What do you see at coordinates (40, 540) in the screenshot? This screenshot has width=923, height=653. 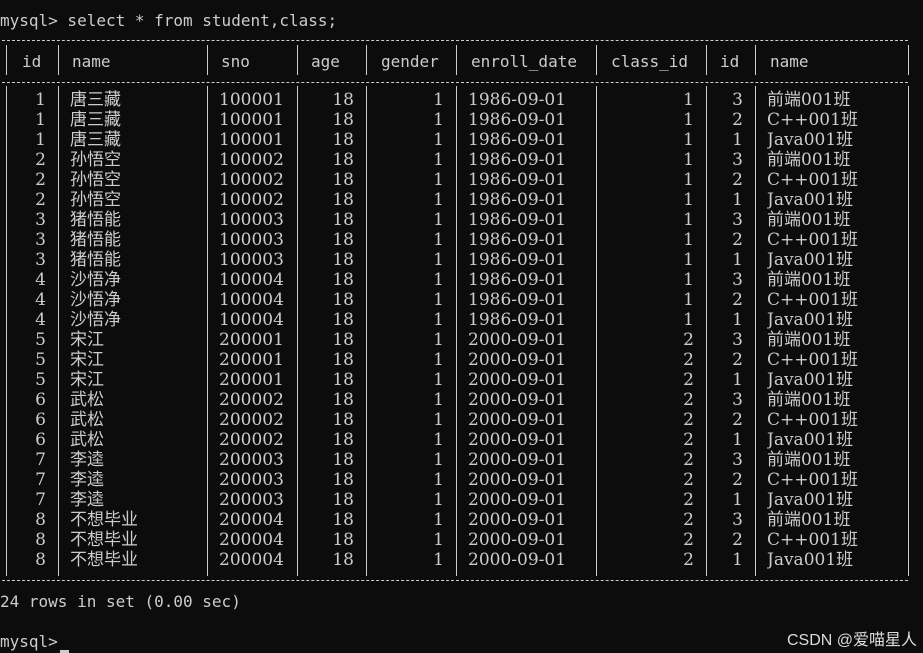 I see `table-cell: 8` at bounding box center [40, 540].